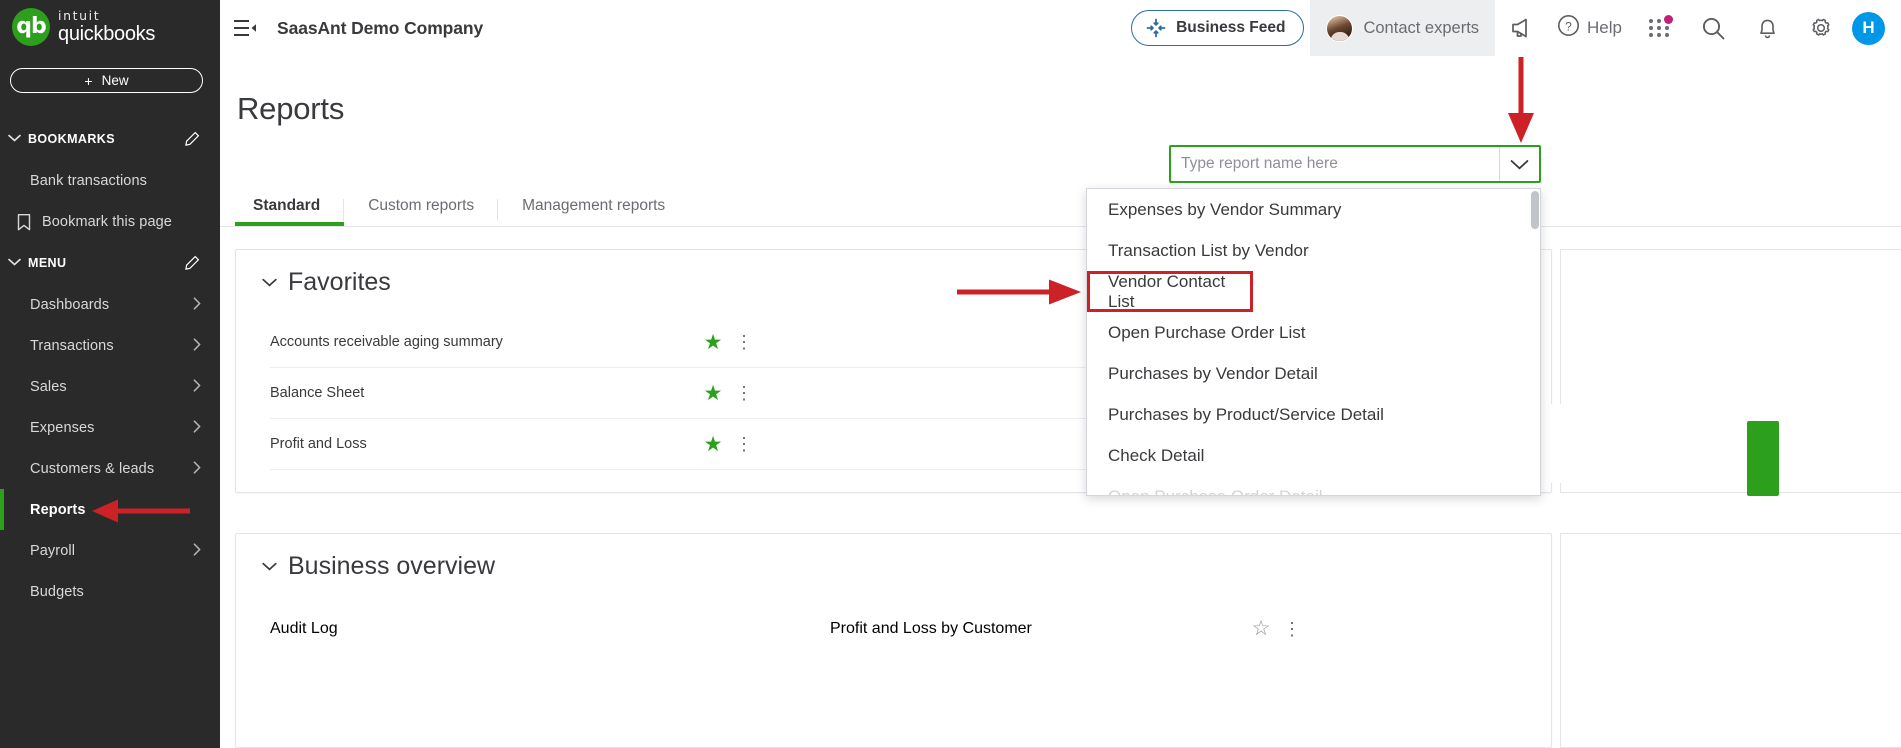 The width and height of the screenshot is (1901, 748). I want to click on report-name-link: Profit and Loss, so click(485, 444).